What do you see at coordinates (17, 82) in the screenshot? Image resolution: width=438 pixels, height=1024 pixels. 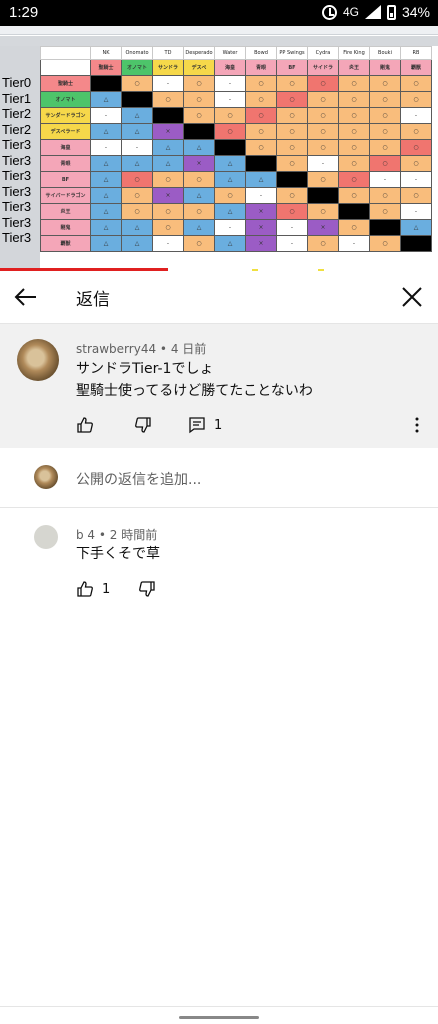 I see `tier-label: Tier0` at bounding box center [17, 82].